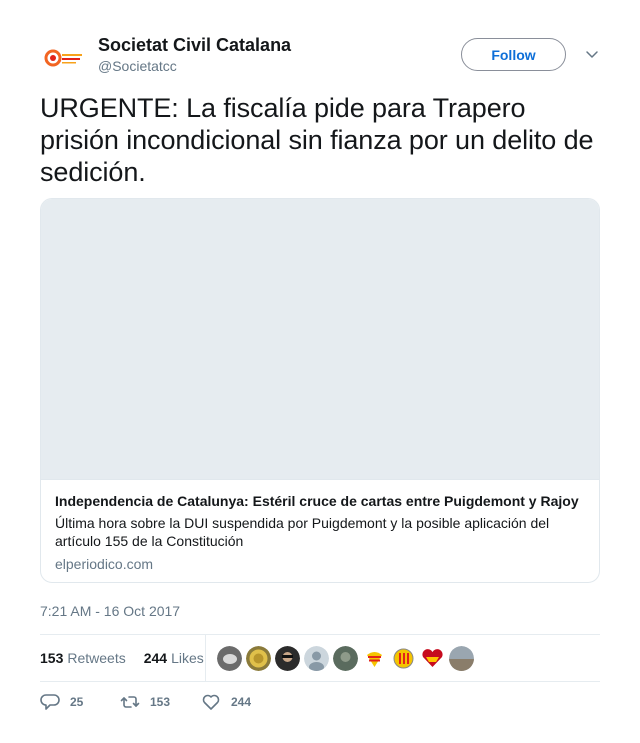 This screenshot has height=743, width=640. I want to click on author-display-name: Societat Civil Catalana, so click(194, 45).